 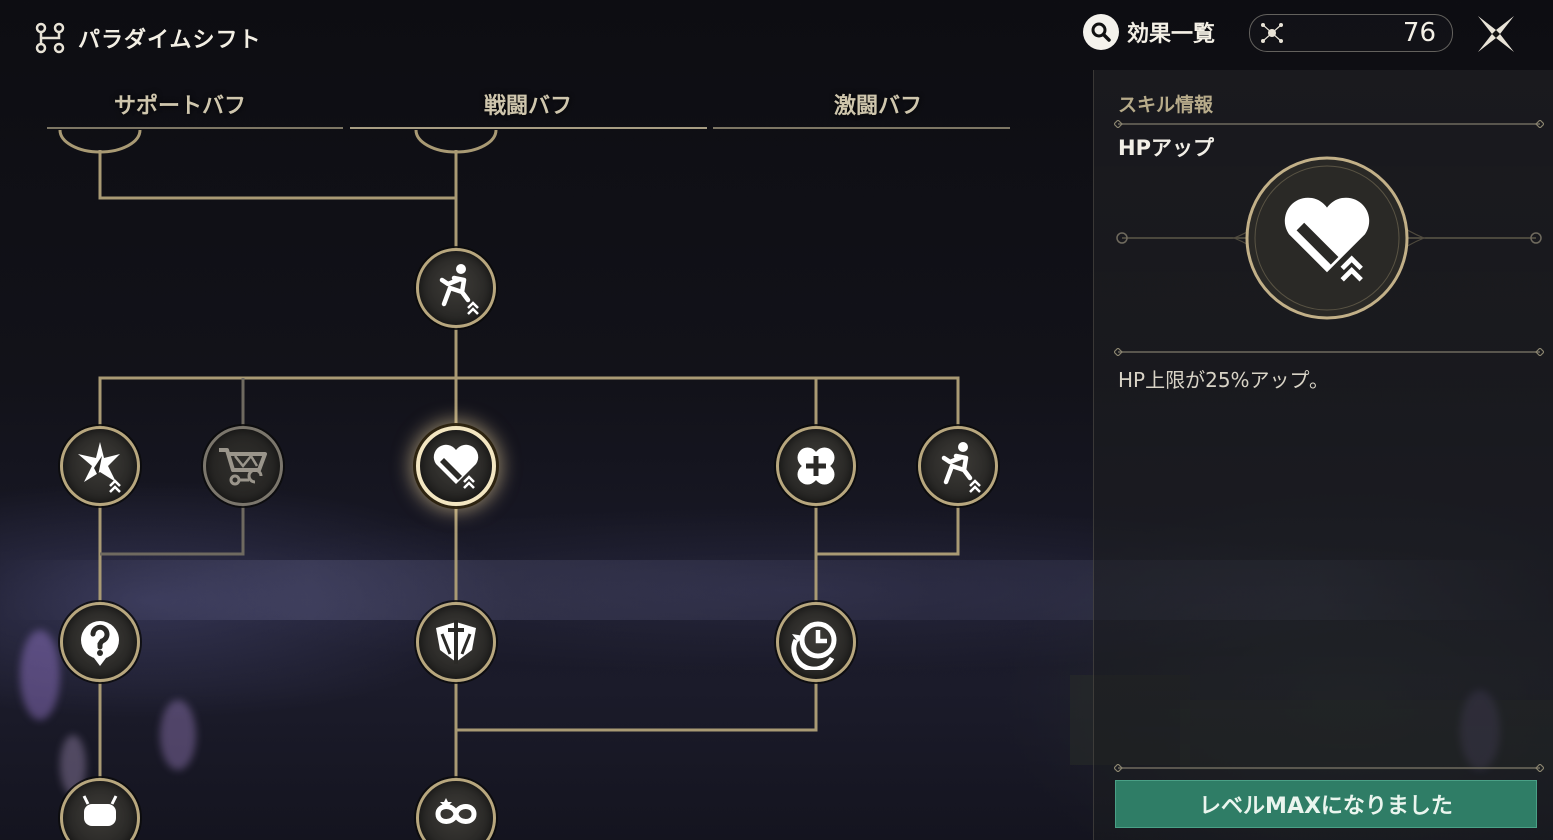 What do you see at coordinates (456, 811) in the screenshot?
I see `infinity-icon` at bounding box center [456, 811].